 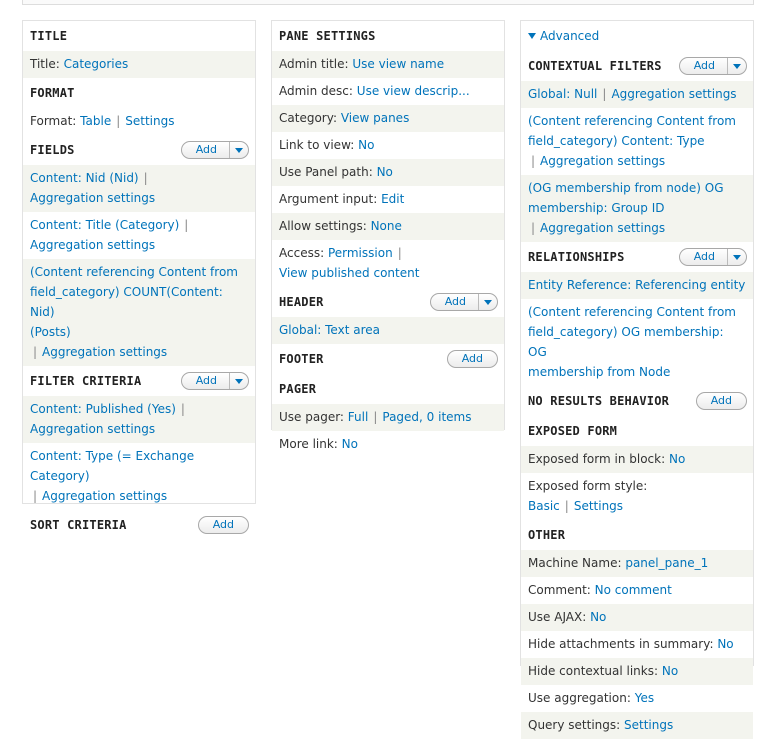 What do you see at coordinates (426, 417) in the screenshot?
I see `pager-items-link: Paged, 0 items` at bounding box center [426, 417].